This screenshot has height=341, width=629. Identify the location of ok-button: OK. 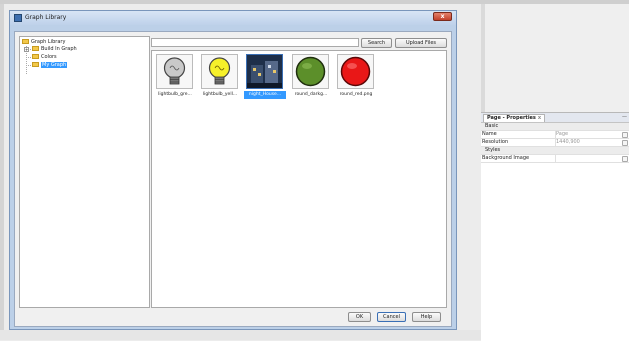
(359, 317).